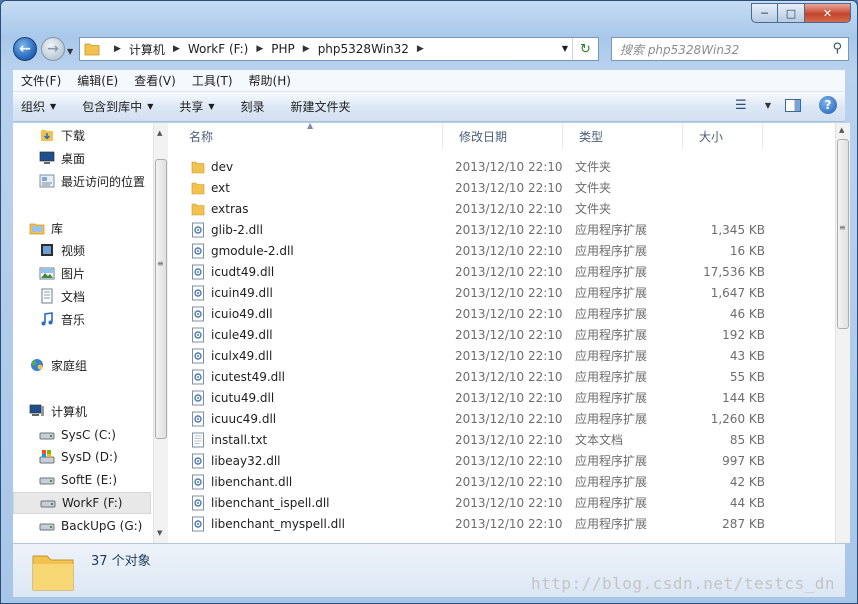  Describe the element at coordinates (311, 293) in the screenshot. I see `file-name-cell: icuin49.dll` at that location.